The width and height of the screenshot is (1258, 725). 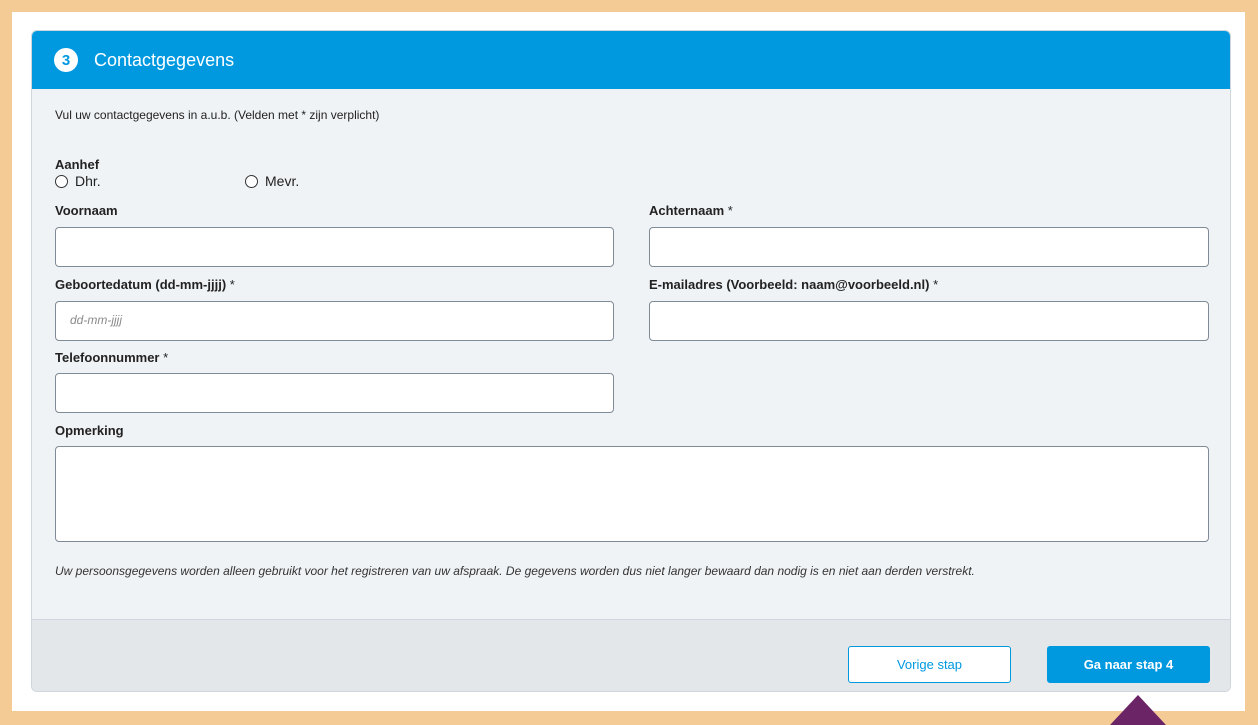 I want to click on radio-mevr: Mevr., so click(x=272, y=181).